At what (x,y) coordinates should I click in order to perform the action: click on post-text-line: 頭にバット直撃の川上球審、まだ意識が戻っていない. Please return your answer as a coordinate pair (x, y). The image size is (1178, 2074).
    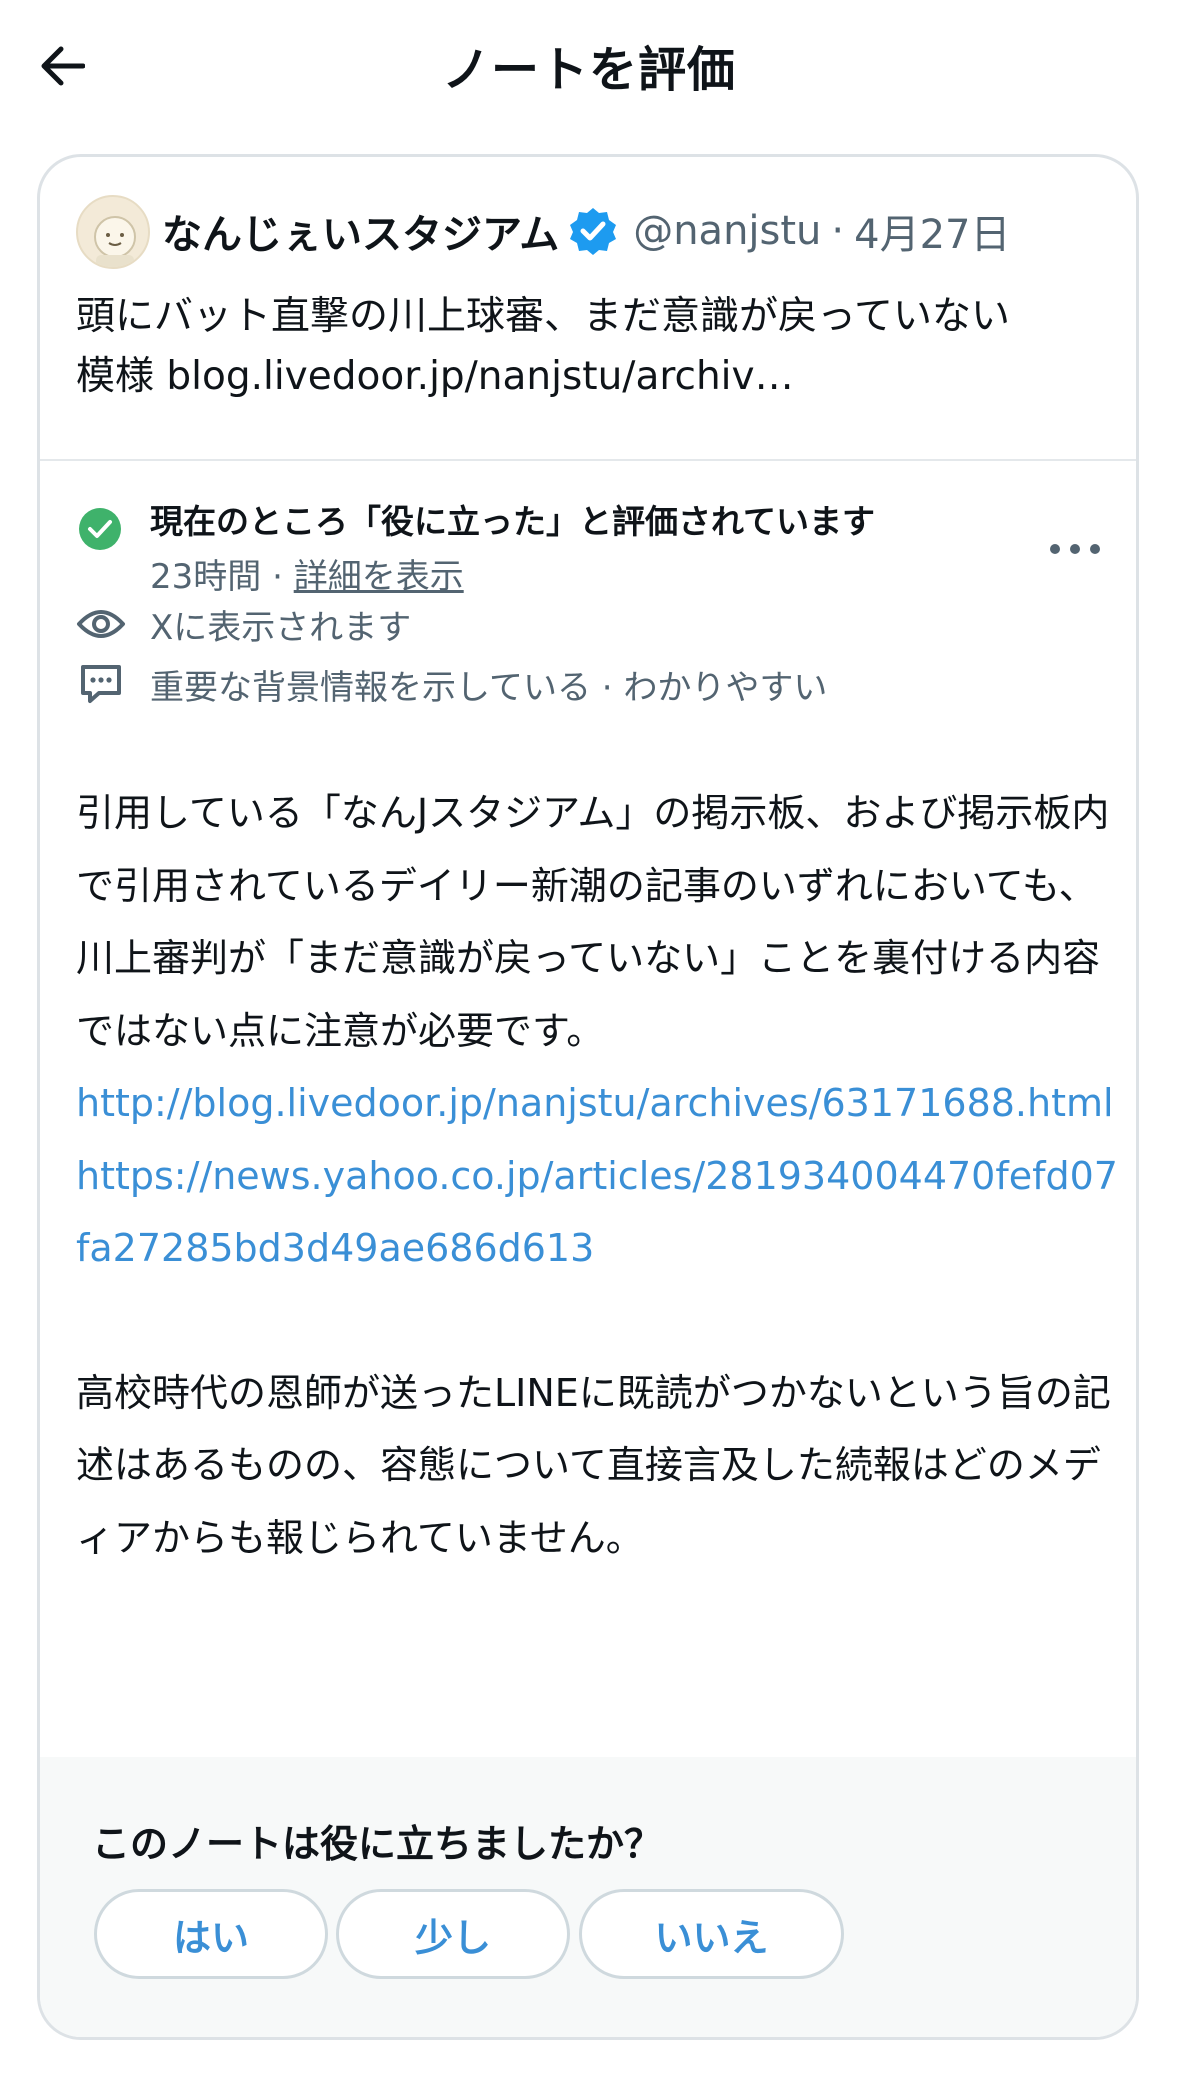
    Looking at the image, I should click on (543, 316).